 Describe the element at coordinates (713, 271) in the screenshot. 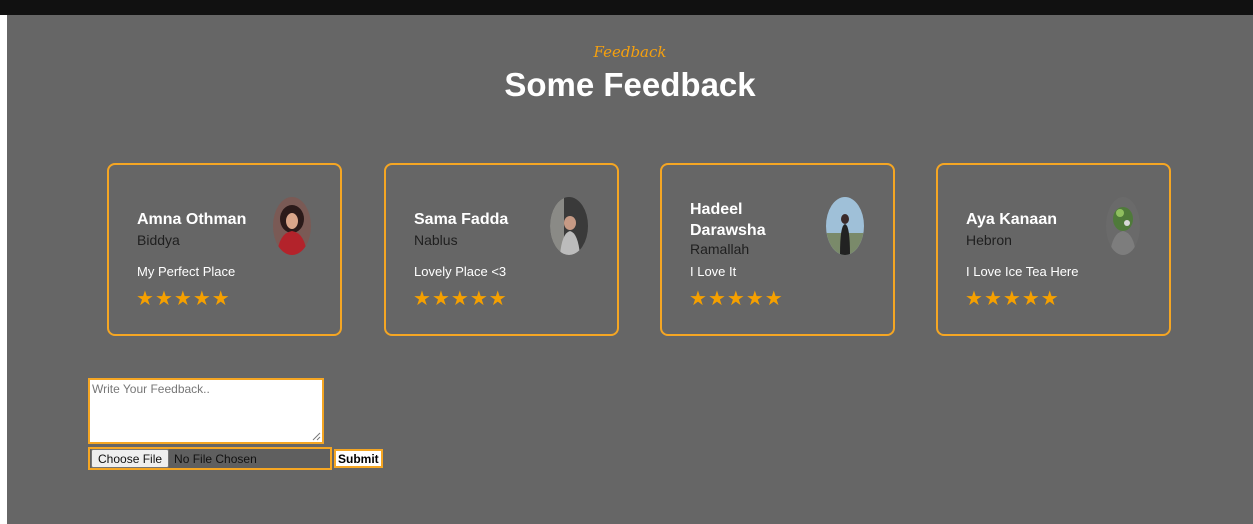

I see `review-text: I Love It` at that location.